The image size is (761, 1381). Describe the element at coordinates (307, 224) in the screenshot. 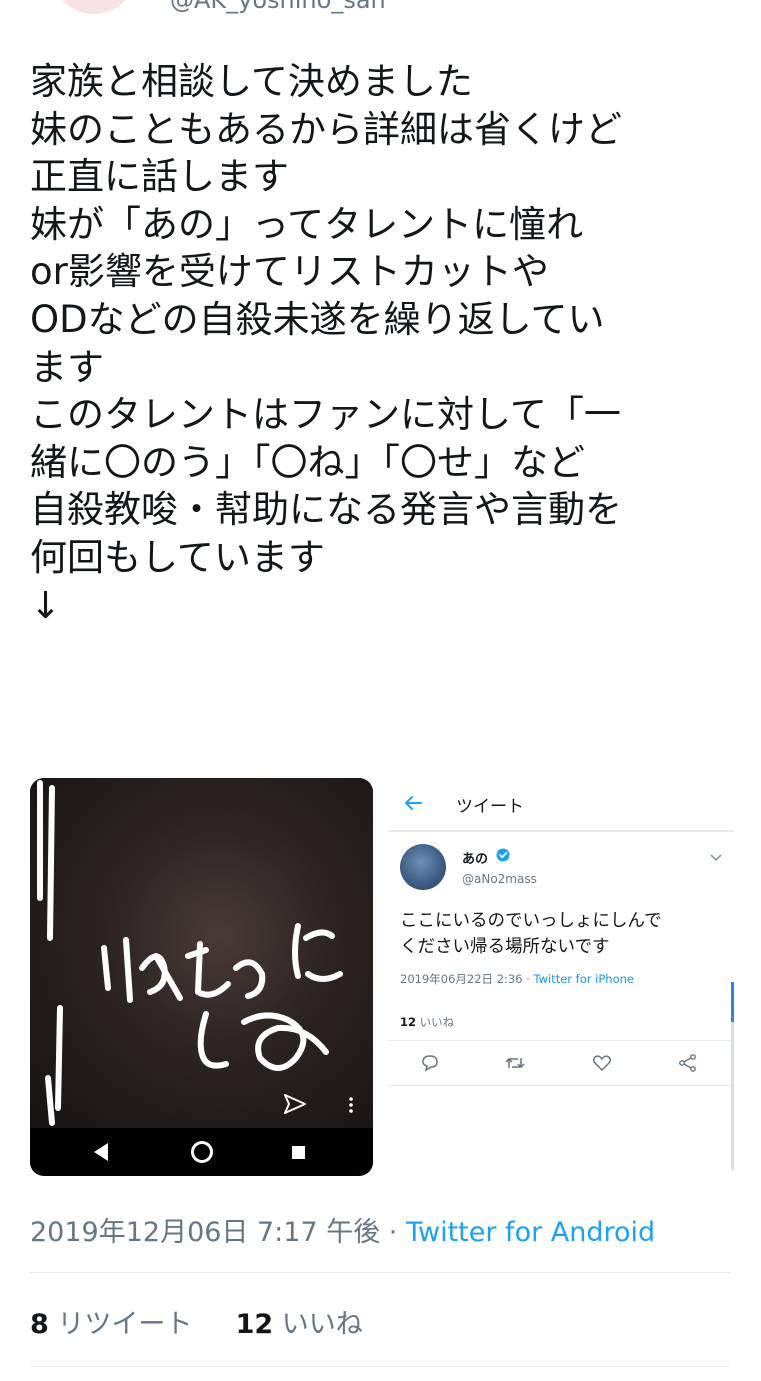

I see `tweet-text-line: 妹が「あの」ってタレントに憧れ` at that location.